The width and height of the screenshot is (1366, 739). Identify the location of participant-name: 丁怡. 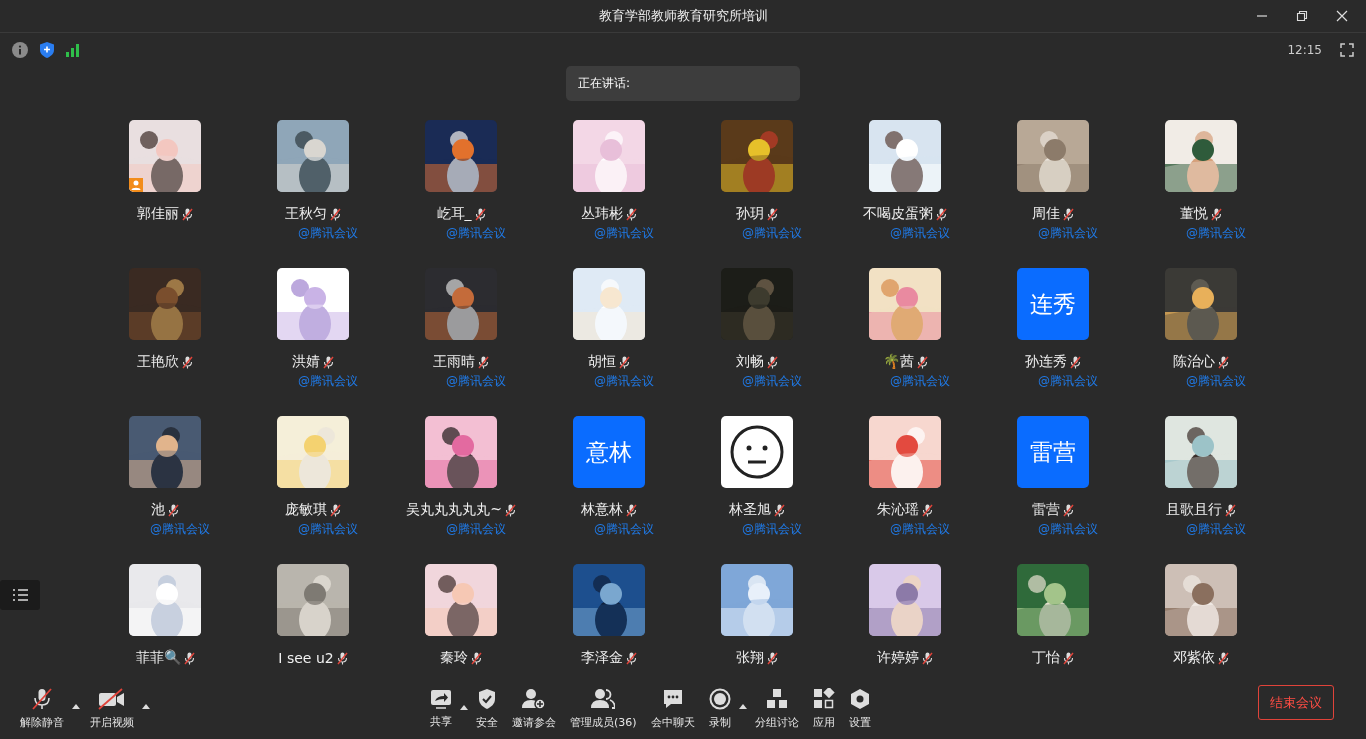
(1046, 658).